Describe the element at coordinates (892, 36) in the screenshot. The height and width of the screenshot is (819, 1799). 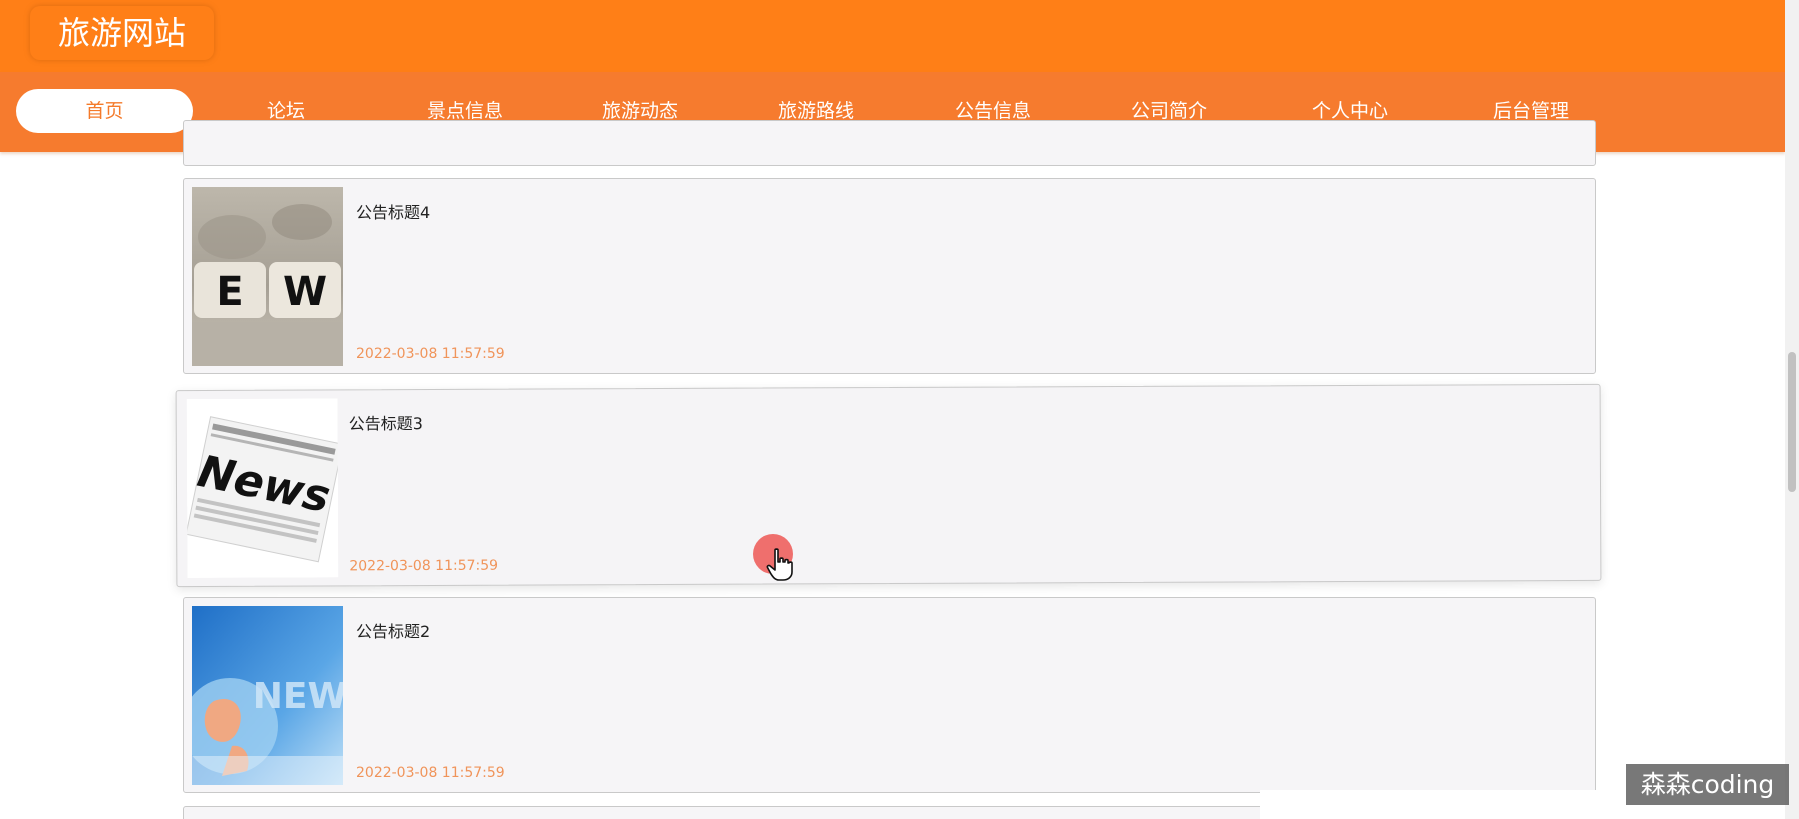
I see `site-header: 旅游网站` at that location.